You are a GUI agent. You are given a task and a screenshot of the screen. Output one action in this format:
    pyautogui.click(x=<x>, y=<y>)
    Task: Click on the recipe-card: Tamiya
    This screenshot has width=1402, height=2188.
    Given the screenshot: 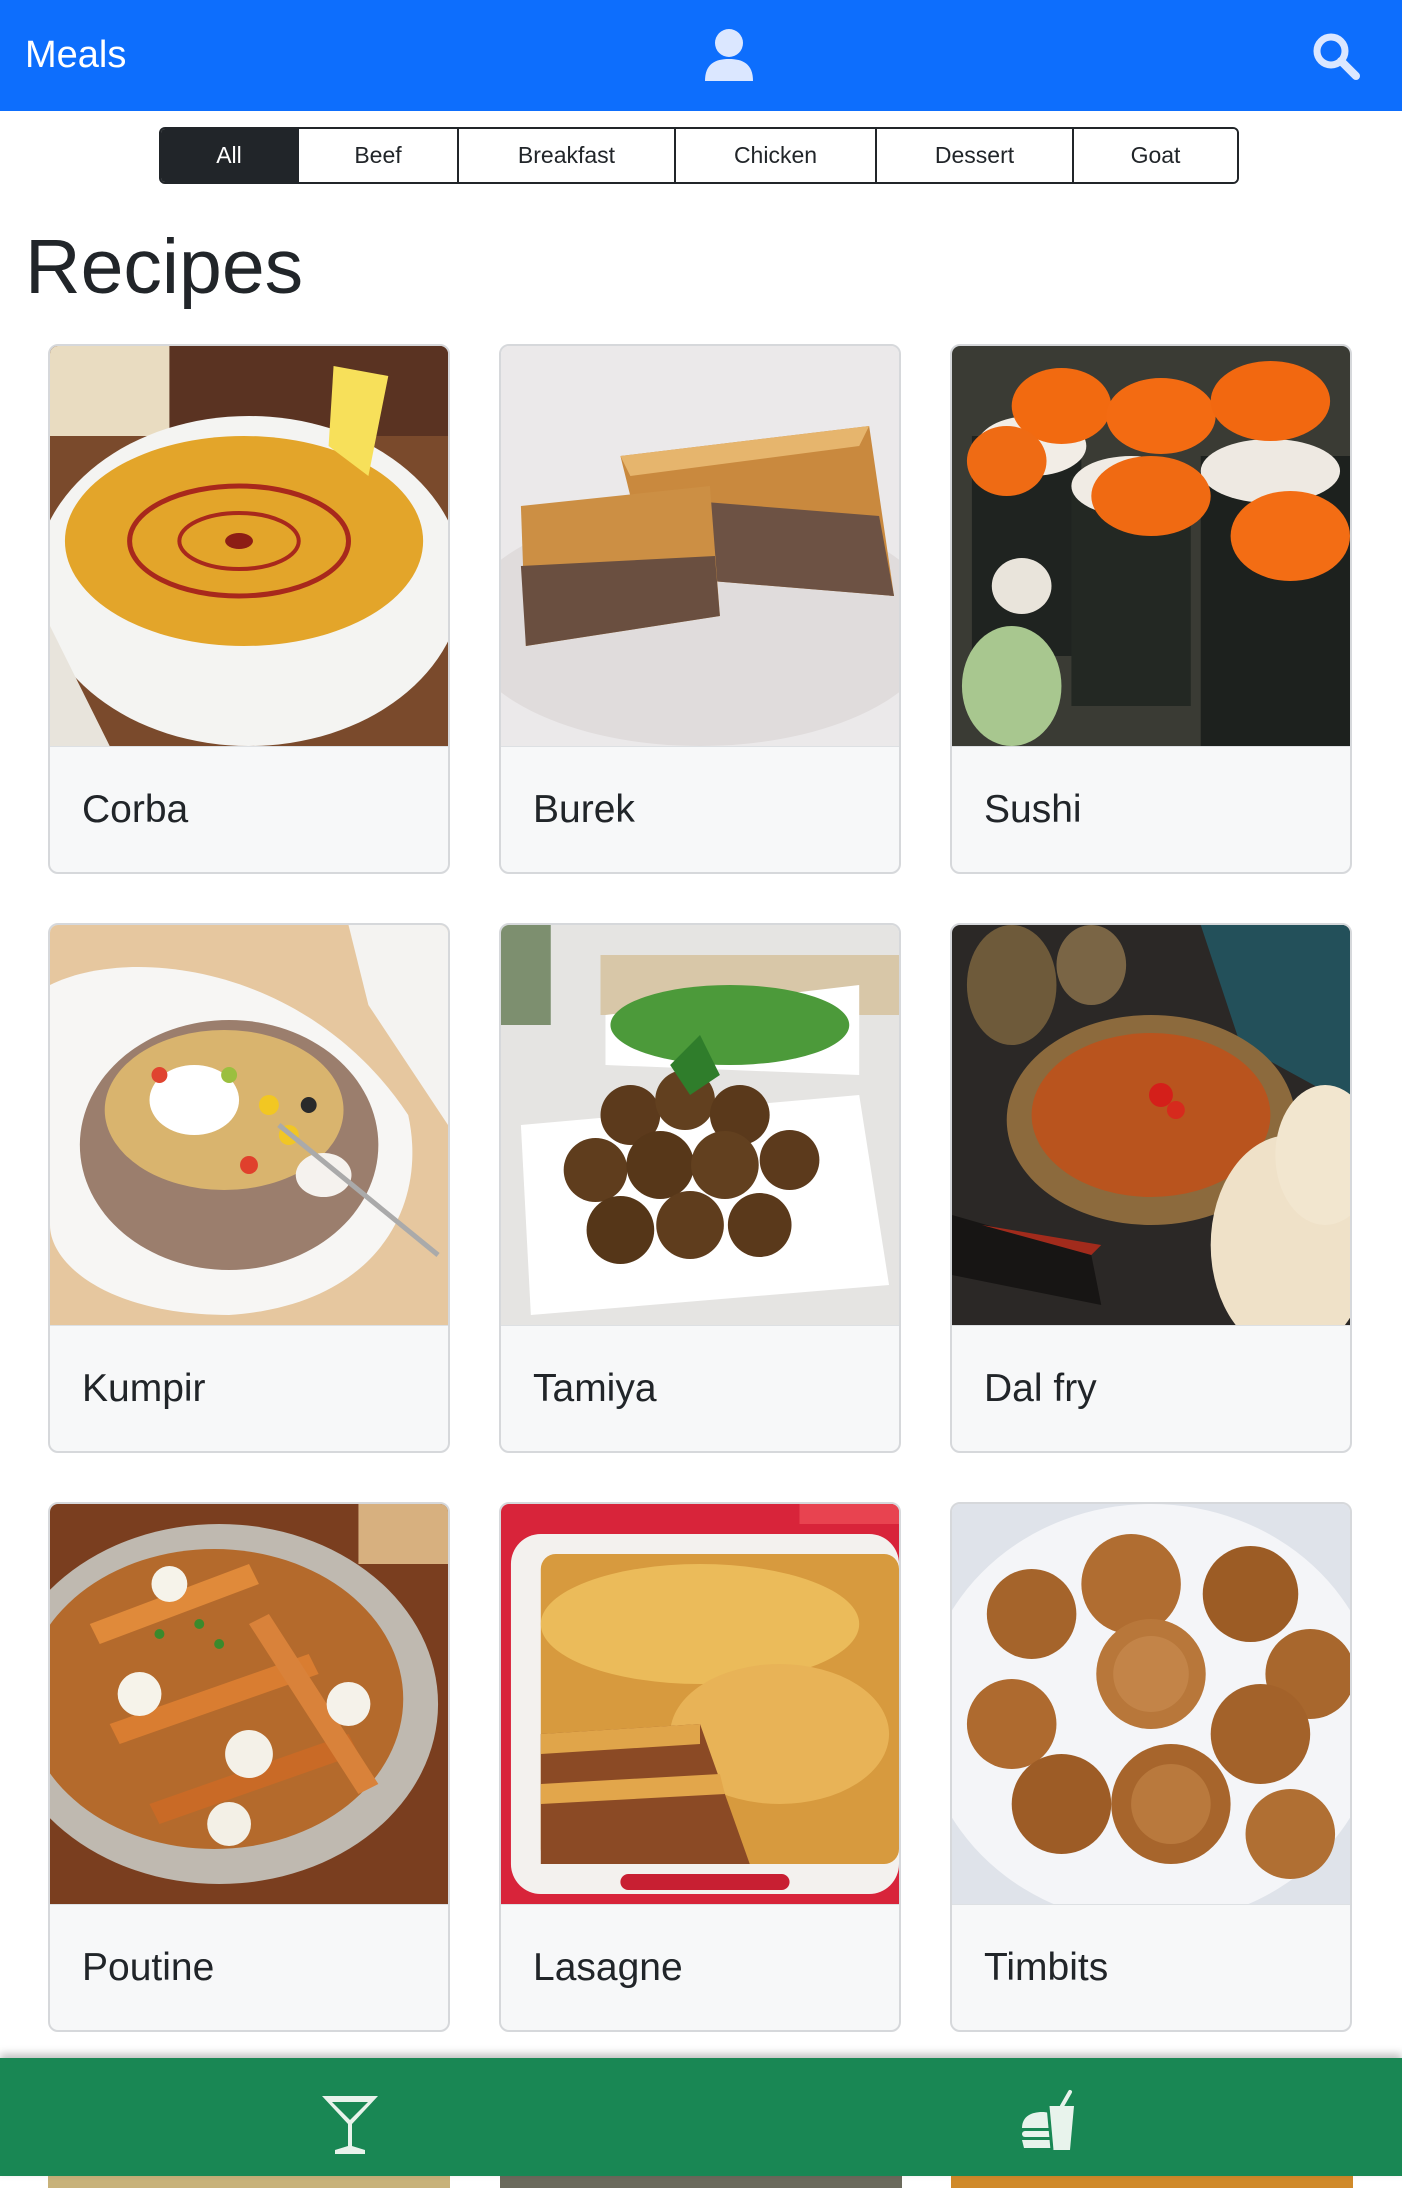 What is the action you would take?
    pyautogui.click(x=700, y=1188)
    